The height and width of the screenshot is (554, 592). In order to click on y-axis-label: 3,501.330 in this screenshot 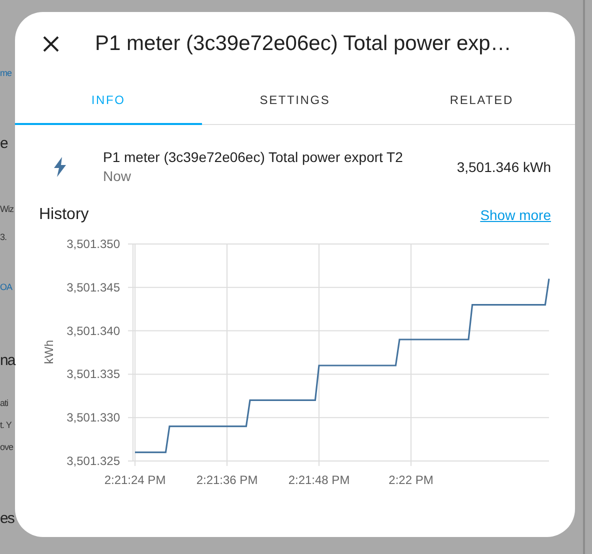, I will do `click(93, 417)`.